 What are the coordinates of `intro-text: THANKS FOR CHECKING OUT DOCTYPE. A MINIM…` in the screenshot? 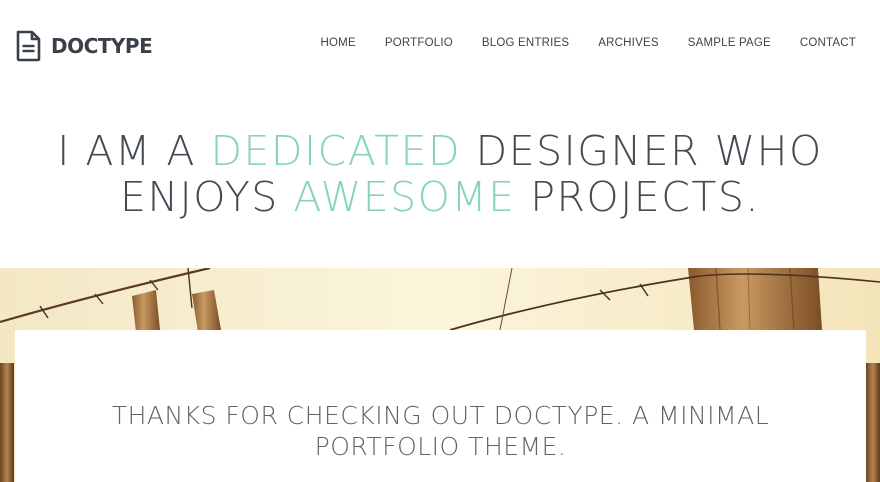 It's located at (440, 431).